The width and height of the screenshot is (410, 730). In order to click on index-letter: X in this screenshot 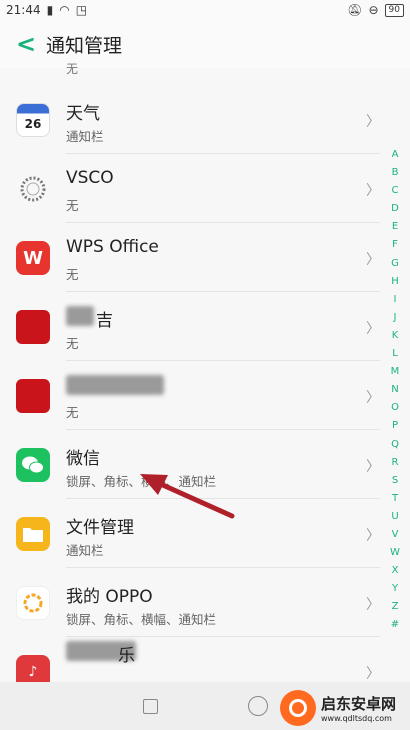, I will do `click(395, 571)`.